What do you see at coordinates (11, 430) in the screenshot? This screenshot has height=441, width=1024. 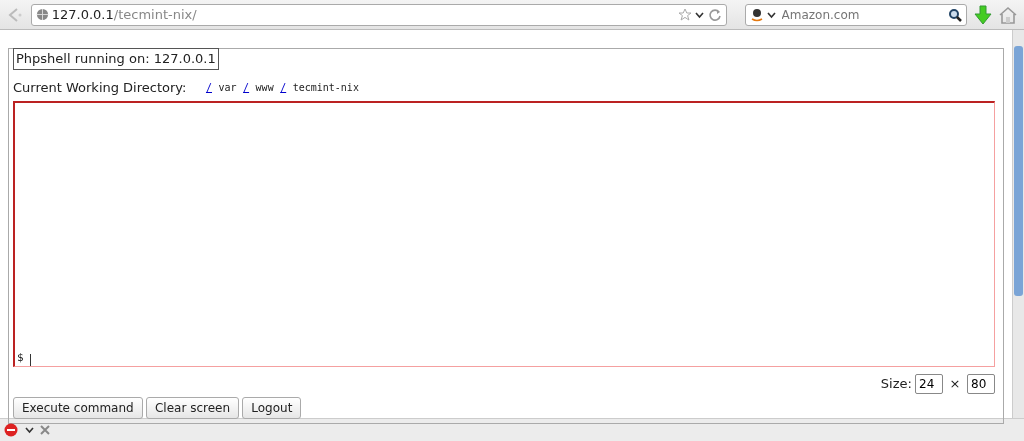 I see `stop-sign-icon` at bounding box center [11, 430].